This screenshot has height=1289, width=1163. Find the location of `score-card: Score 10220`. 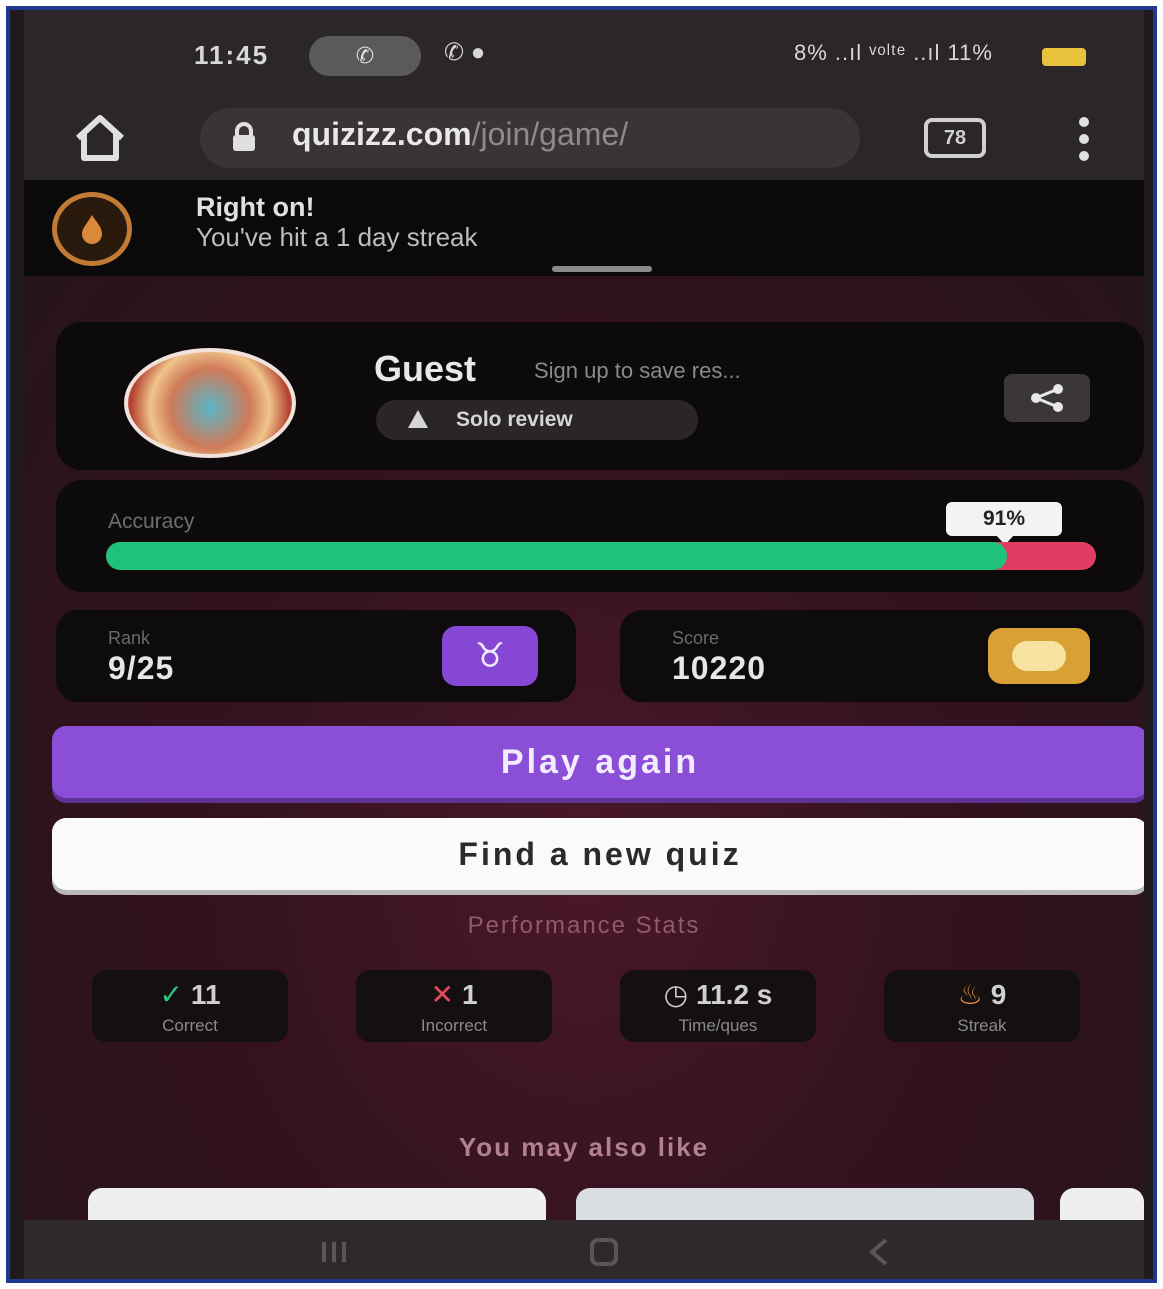

score-card: Score 10220 is located at coordinates (882, 656).